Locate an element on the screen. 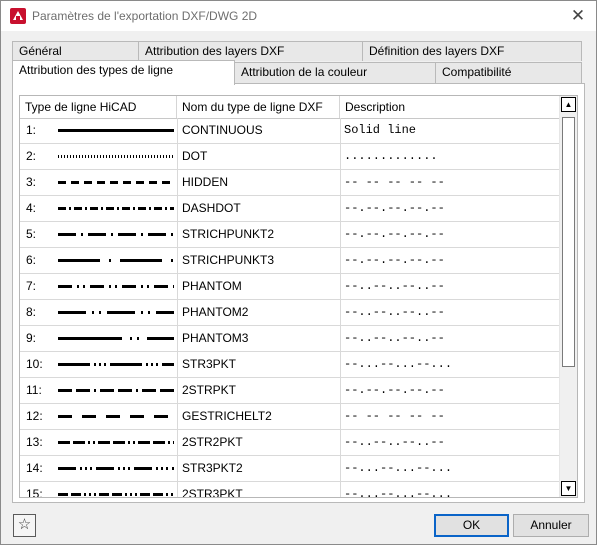 The height and width of the screenshot is (545, 597). column-header-description: Description is located at coordinates (452, 107).